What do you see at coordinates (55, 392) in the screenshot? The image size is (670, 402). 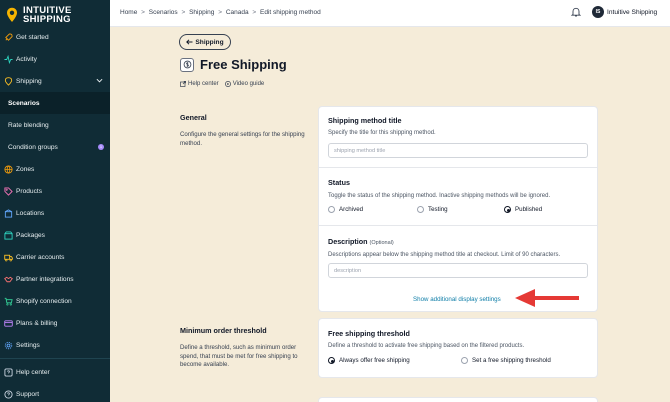 I see `sidebar-item-support: Support` at bounding box center [55, 392].